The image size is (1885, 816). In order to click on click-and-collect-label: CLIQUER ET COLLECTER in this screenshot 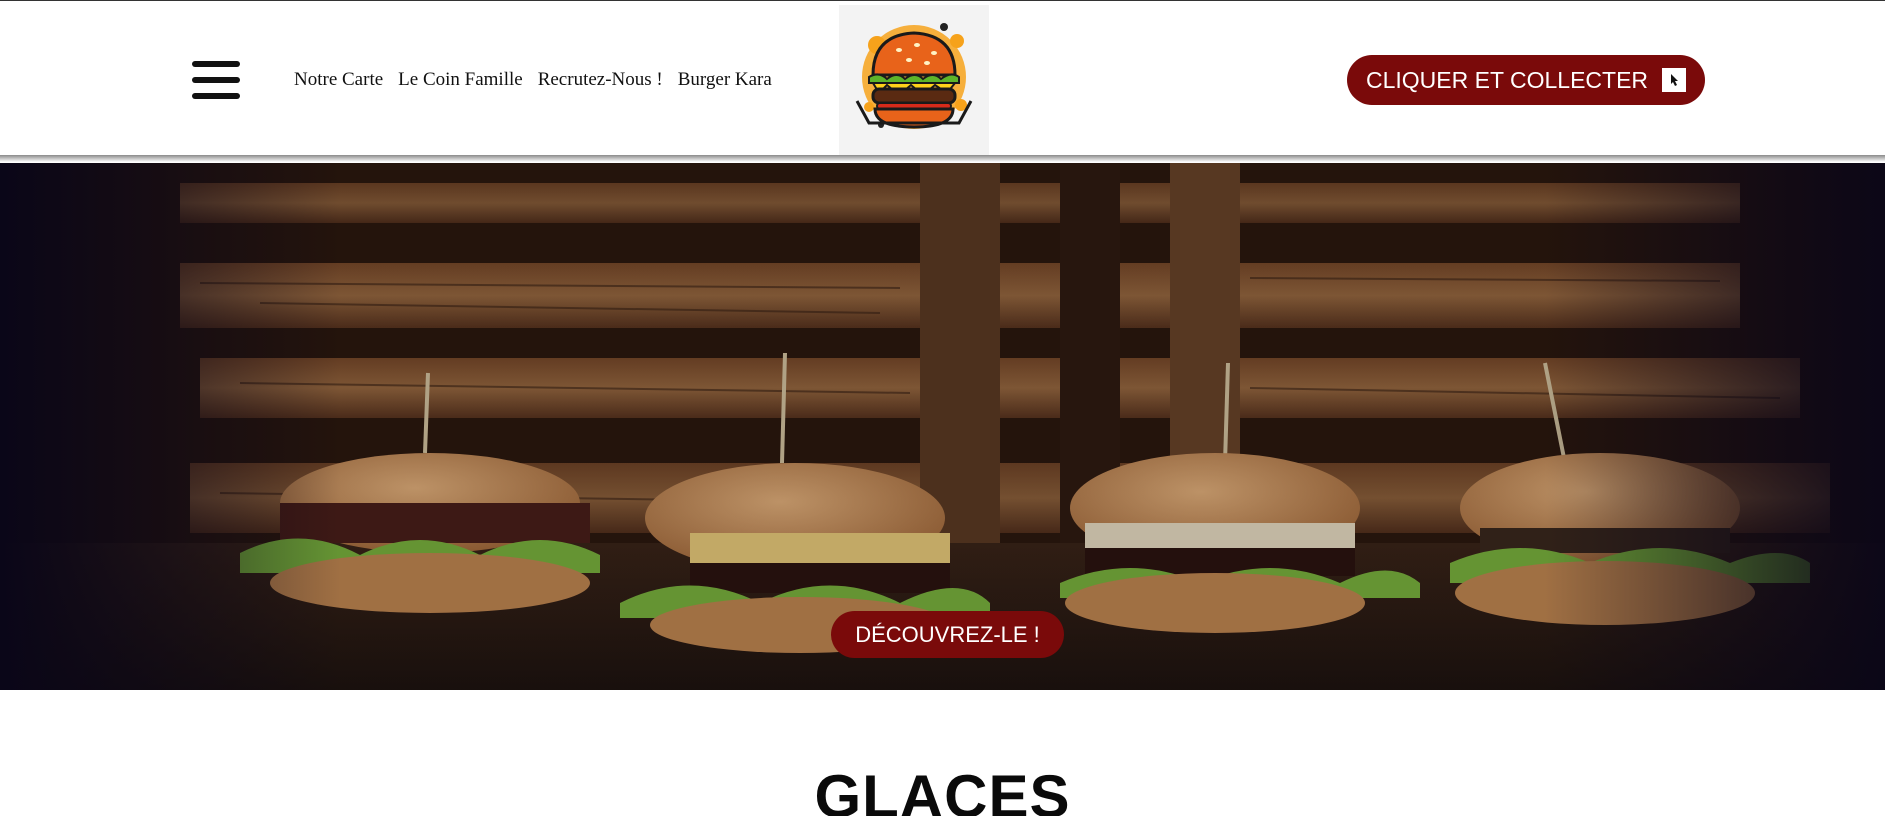, I will do `click(1507, 79)`.